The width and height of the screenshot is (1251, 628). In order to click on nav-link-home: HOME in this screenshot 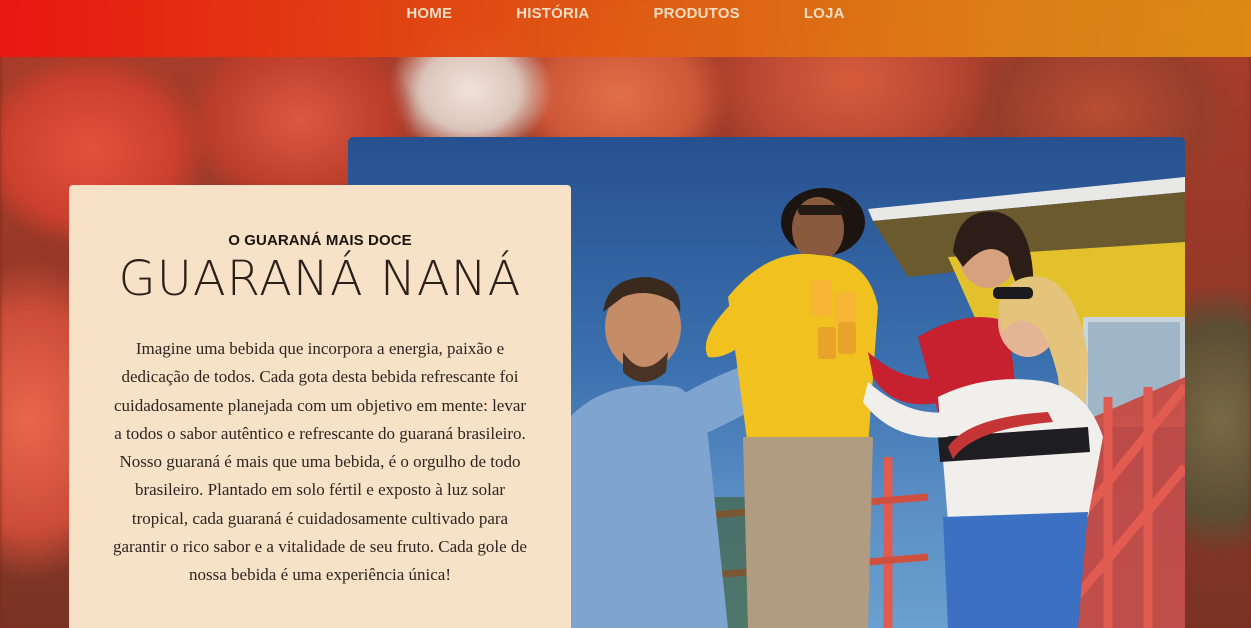, I will do `click(429, 13)`.